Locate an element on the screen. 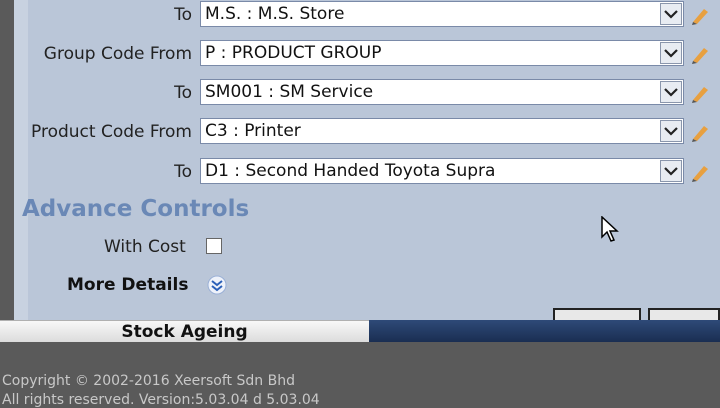 This screenshot has height=408, width=720. row-product-code-to: To D1 : Second Handed Toyota Supra is located at coordinates (367, 173).